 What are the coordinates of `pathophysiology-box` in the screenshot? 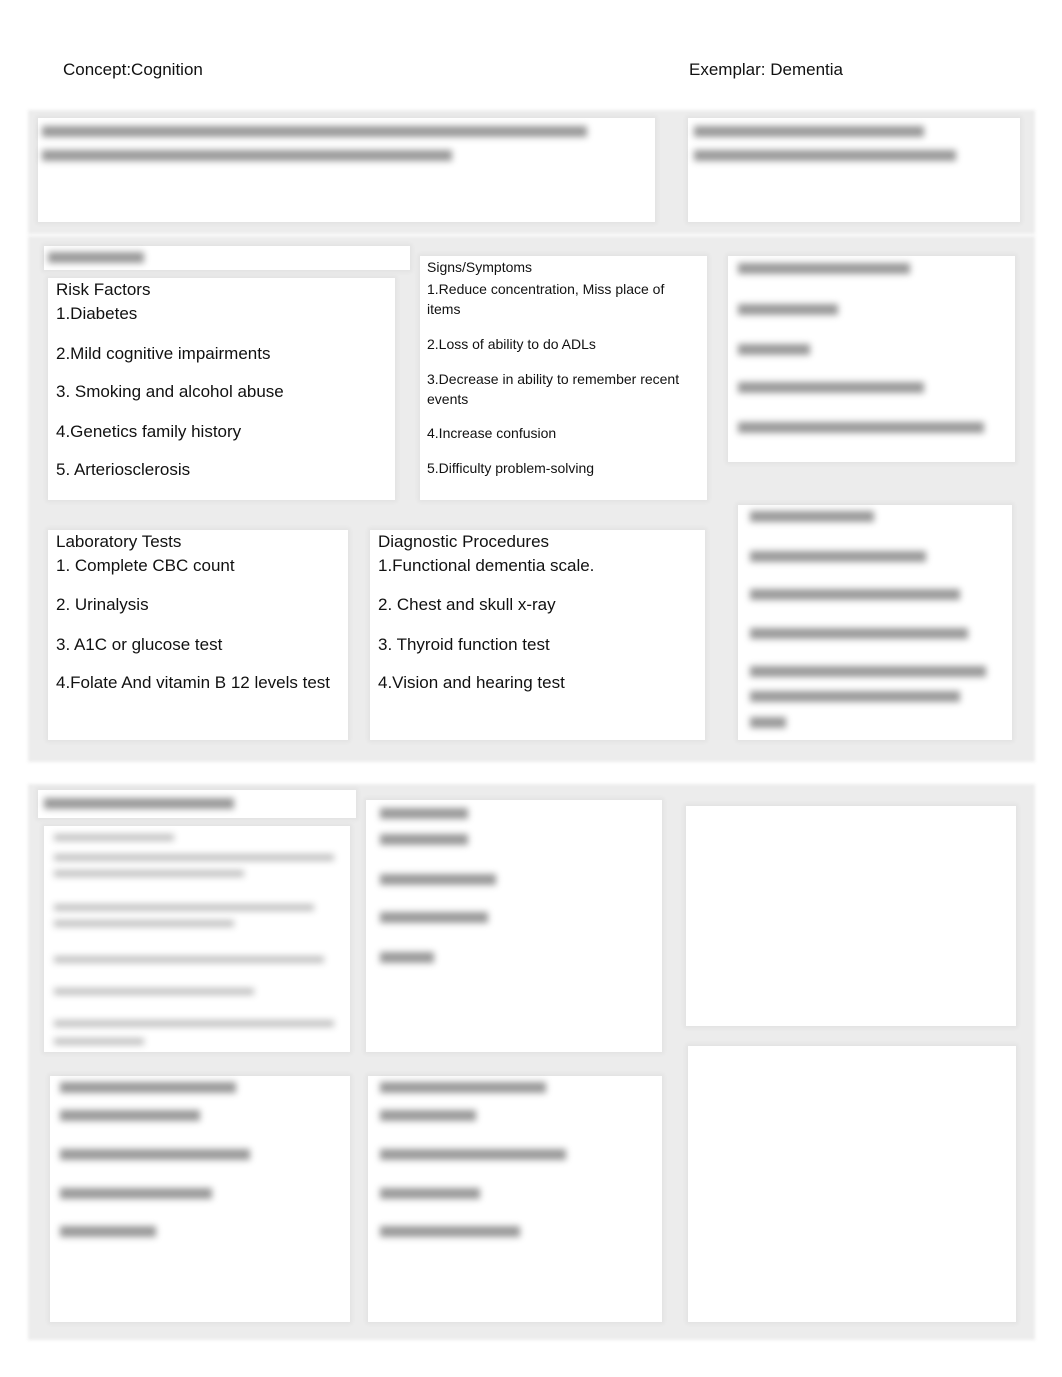 It's located at (346, 170).